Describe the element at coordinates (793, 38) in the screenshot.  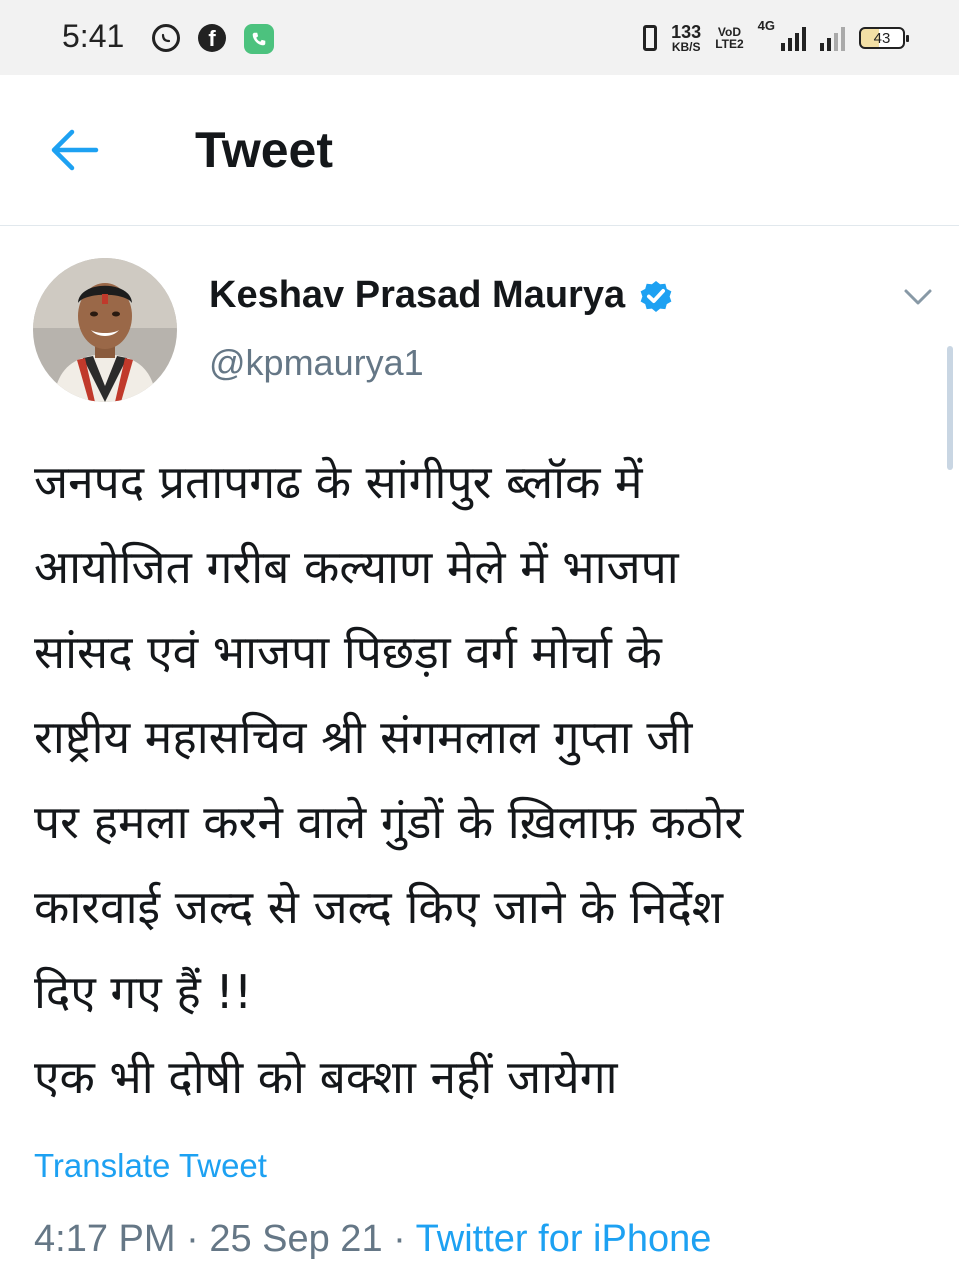
I see `signal-icon` at that location.